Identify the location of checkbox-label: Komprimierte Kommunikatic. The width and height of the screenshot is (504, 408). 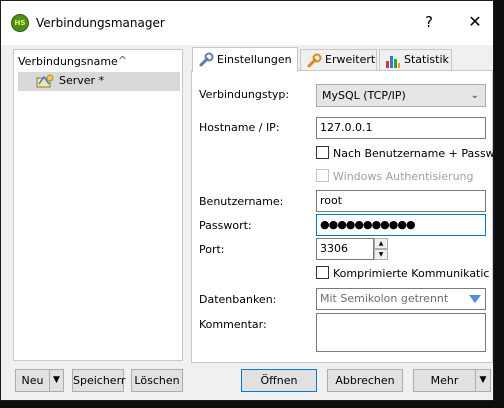
(411, 273).